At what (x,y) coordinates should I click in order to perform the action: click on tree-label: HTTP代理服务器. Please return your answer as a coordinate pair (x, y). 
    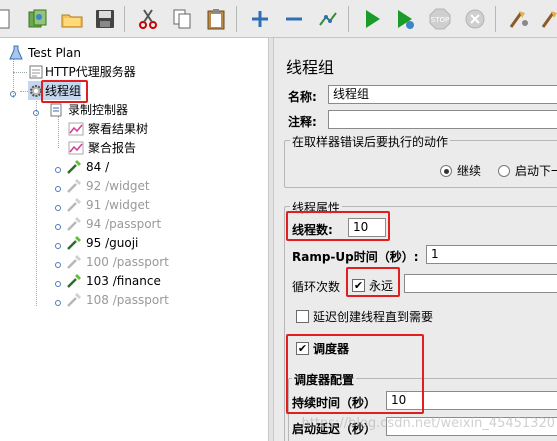
    Looking at the image, I should click on (90, 72).